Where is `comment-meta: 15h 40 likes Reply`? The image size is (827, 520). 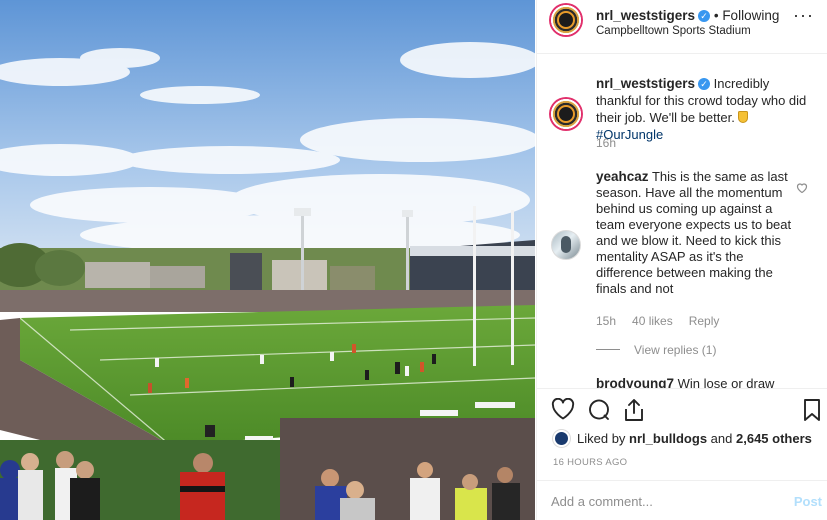 comment-meta: 15h 40 likes Reply is located at coordinates (665, 321).